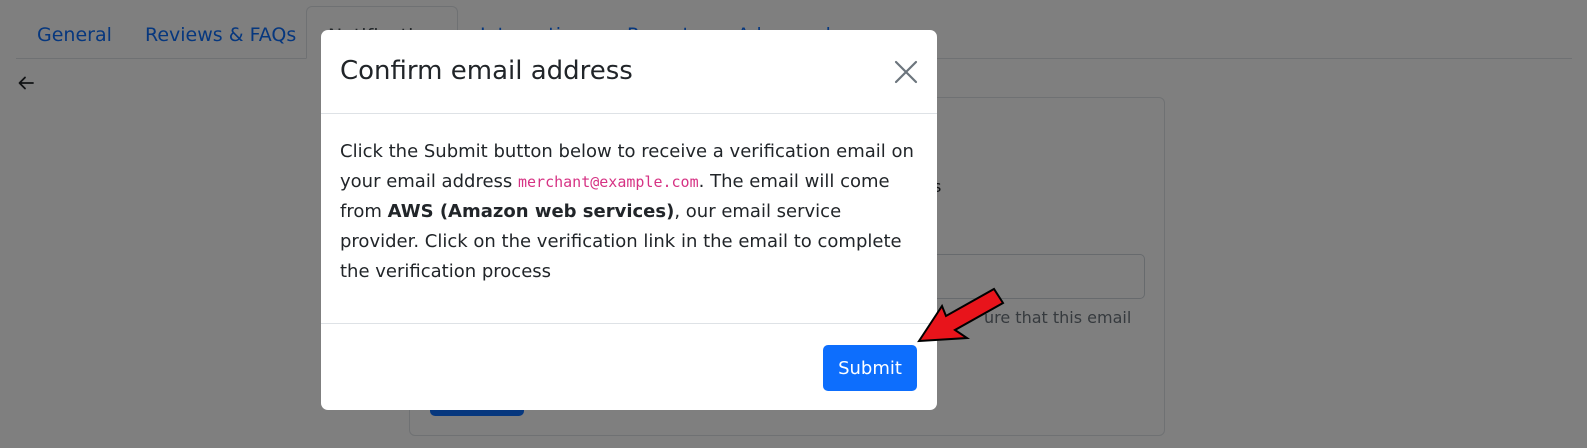 The image size is (1587, 448). I want to click on modal-header: Confirm email address, so click(629, 72).